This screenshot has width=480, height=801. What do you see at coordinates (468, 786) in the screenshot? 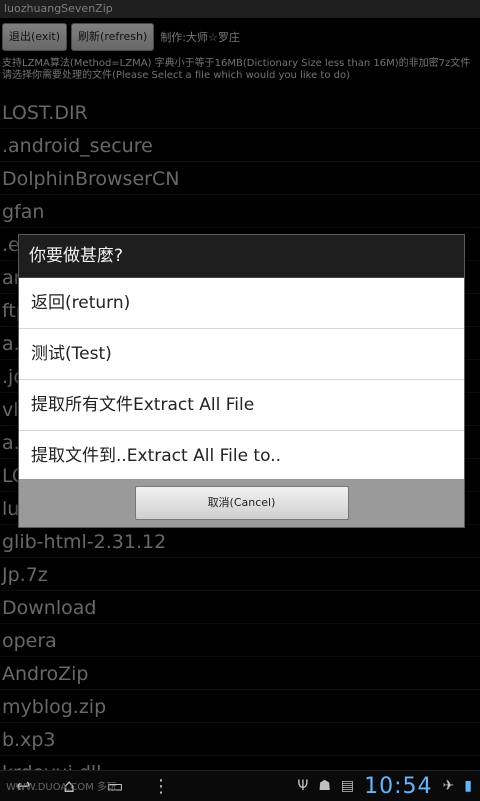
I see `battery-icon: ▮` at bounding box center [468, 786].